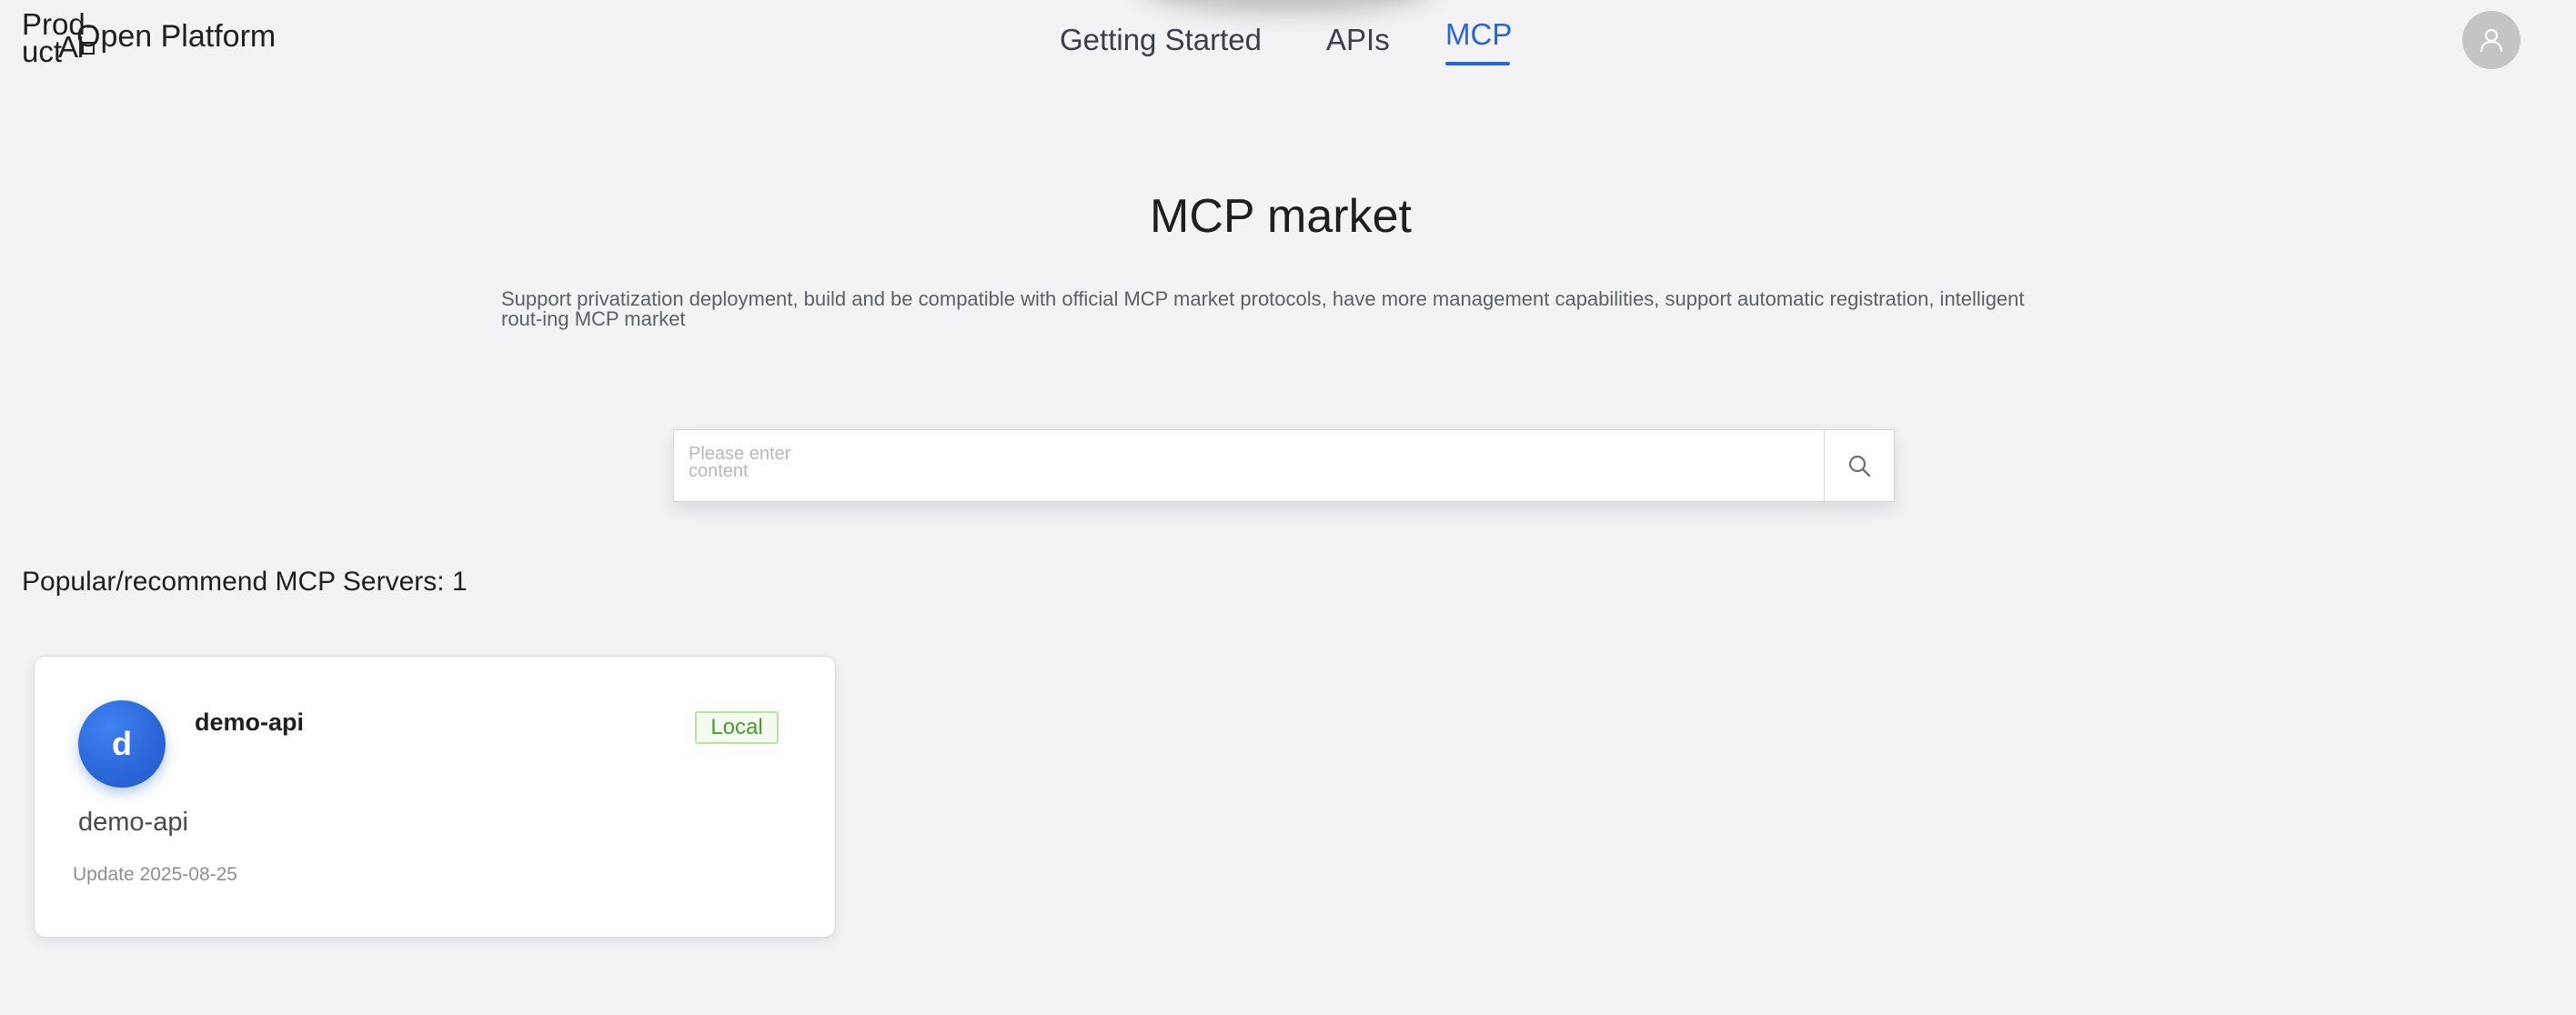 This screenshot has height=1015, width=2576. I want to click on search-bar: Please enter content, so click(1284, 465).